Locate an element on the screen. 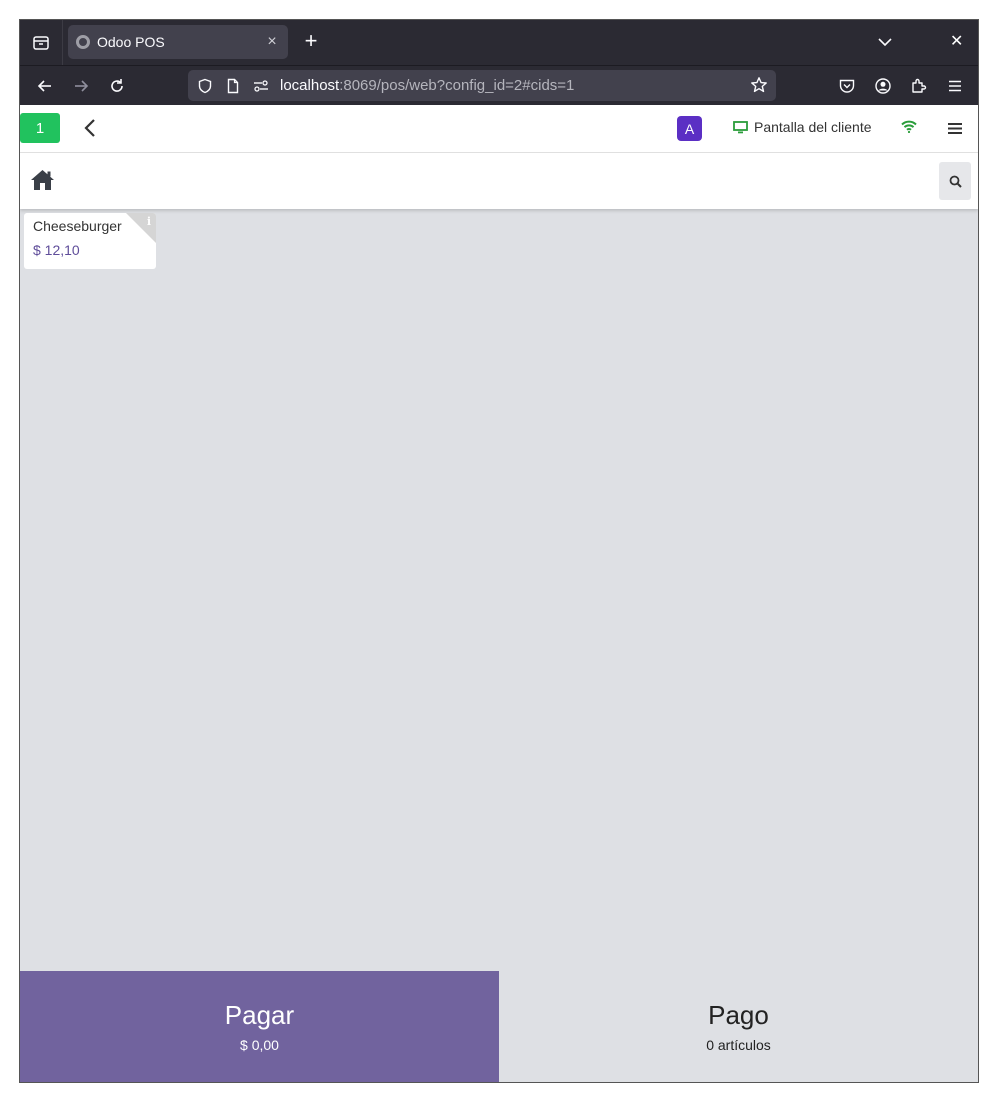 This screenshot has width=998, height=1102. extensions-button is located at coordinates (919, 86).